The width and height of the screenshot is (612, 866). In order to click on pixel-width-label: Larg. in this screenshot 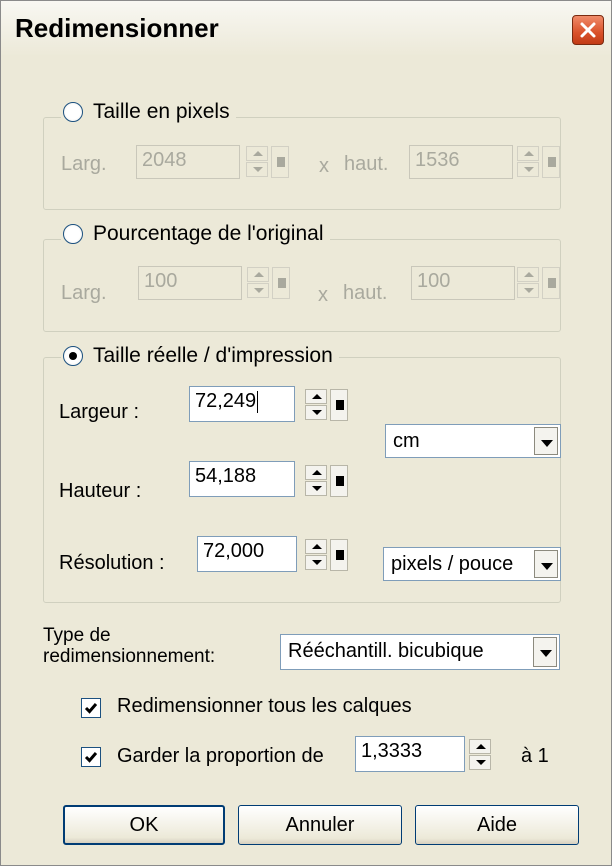, I will do `click(84, 164)`.